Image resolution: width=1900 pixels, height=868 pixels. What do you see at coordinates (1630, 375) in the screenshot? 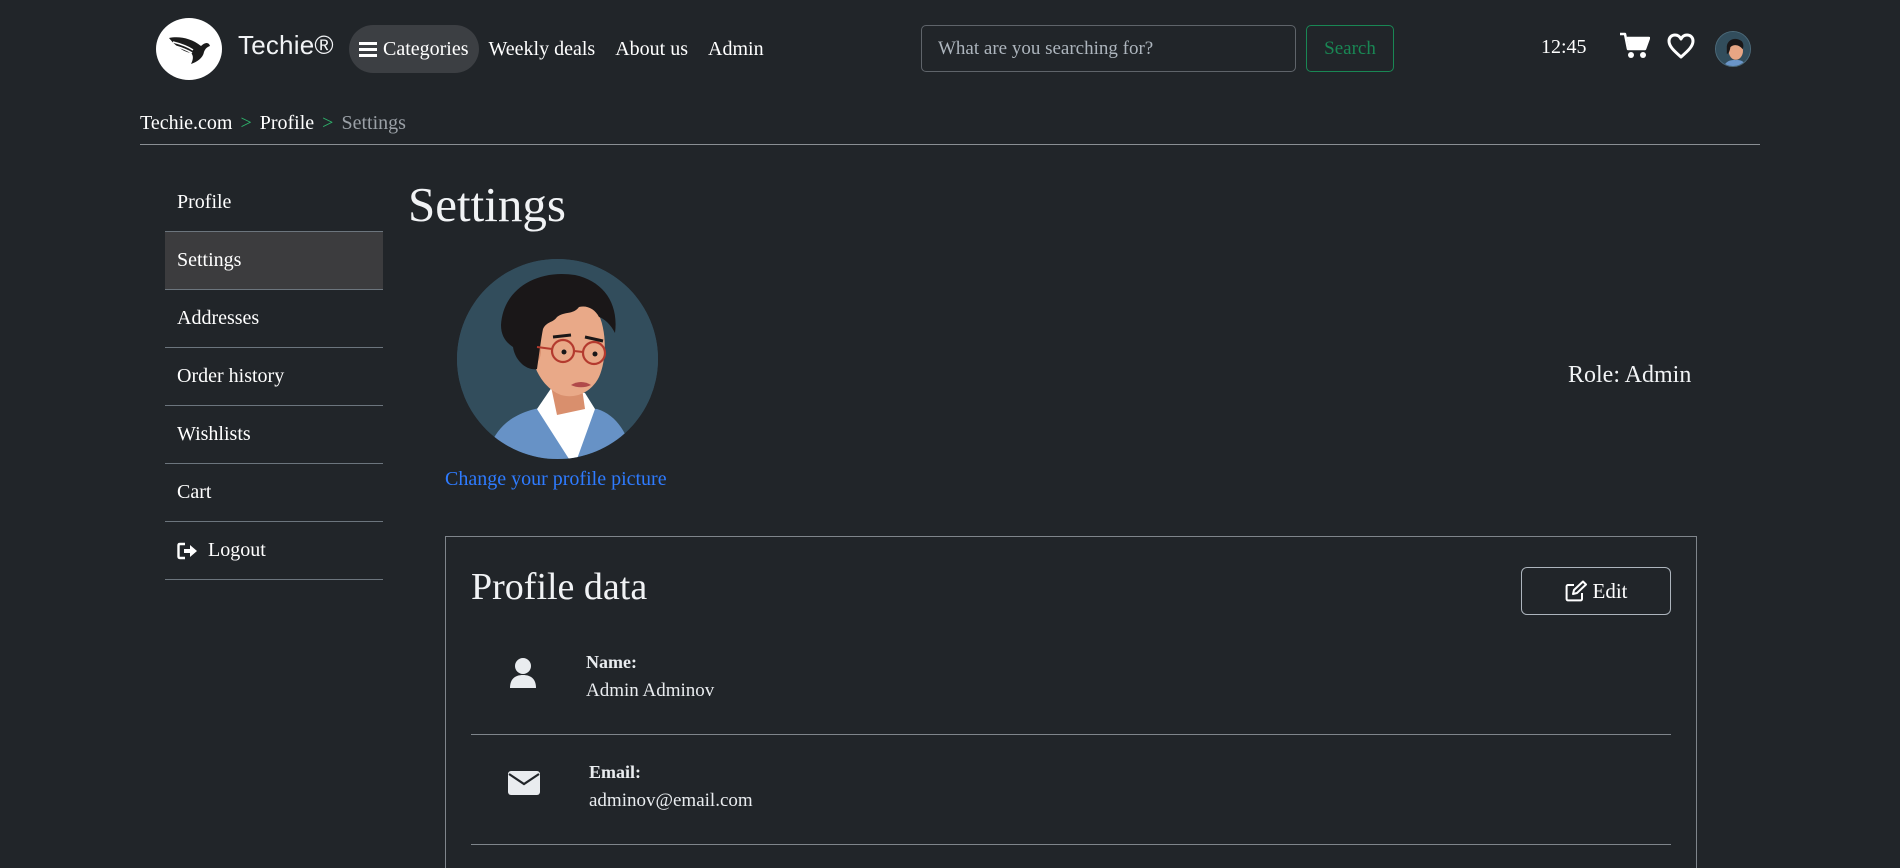
I see `role-label: Role: Admin` at bounding box center [1630, 375].